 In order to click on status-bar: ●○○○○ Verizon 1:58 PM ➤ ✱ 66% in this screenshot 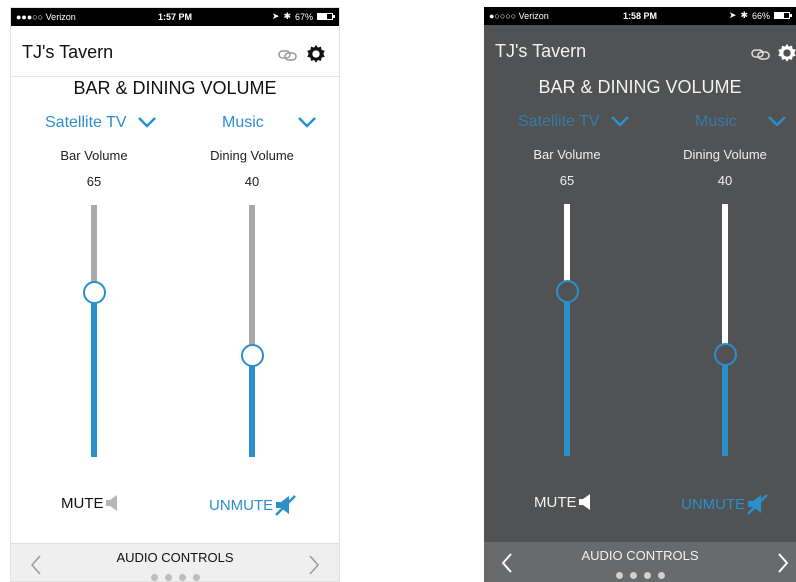, I will do `click(640, 16)`.